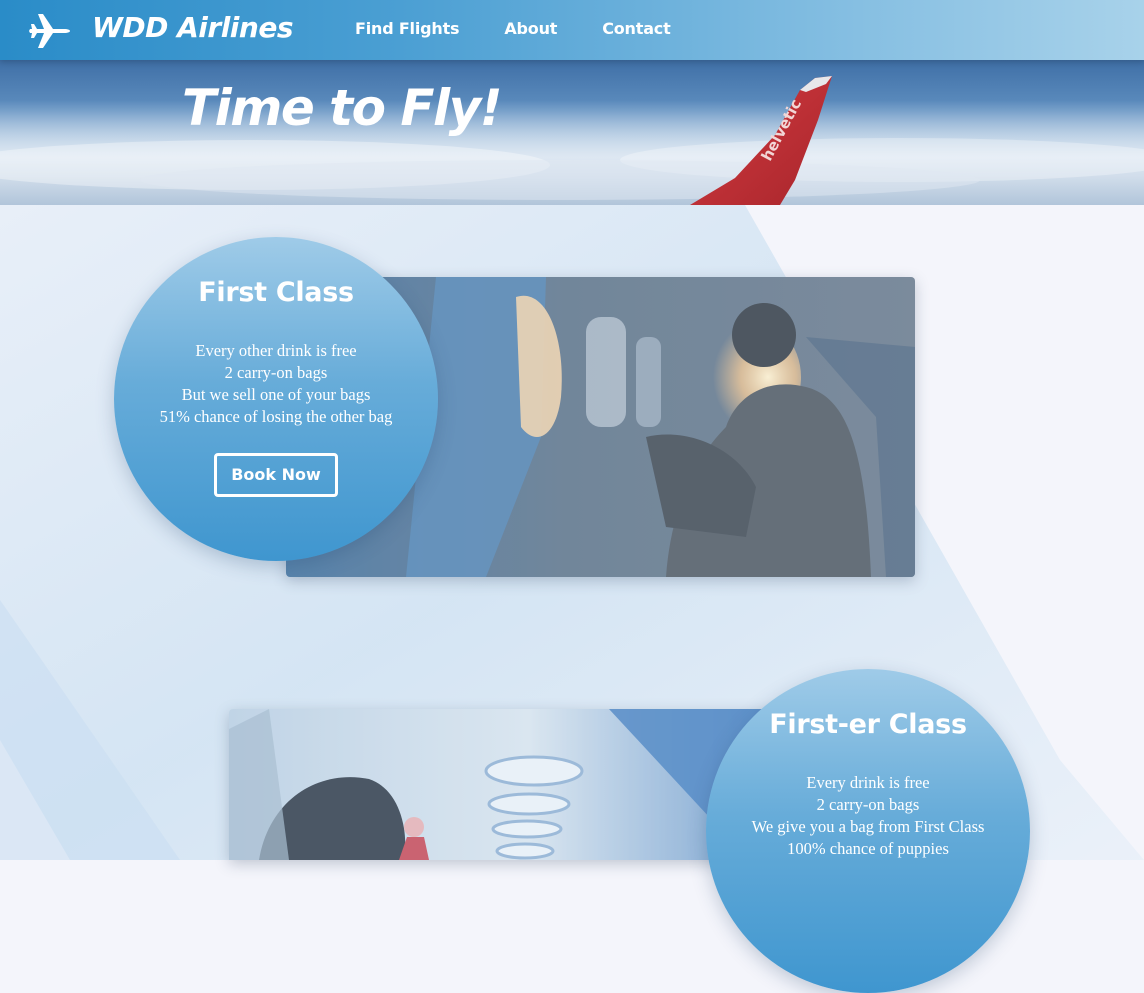 This screenshot has height=993, width=1144. What do you see at coordinates (192, 28) in the screenshot?
I see `brand-name: WDD Airlines` at bounding box center [192, 28].